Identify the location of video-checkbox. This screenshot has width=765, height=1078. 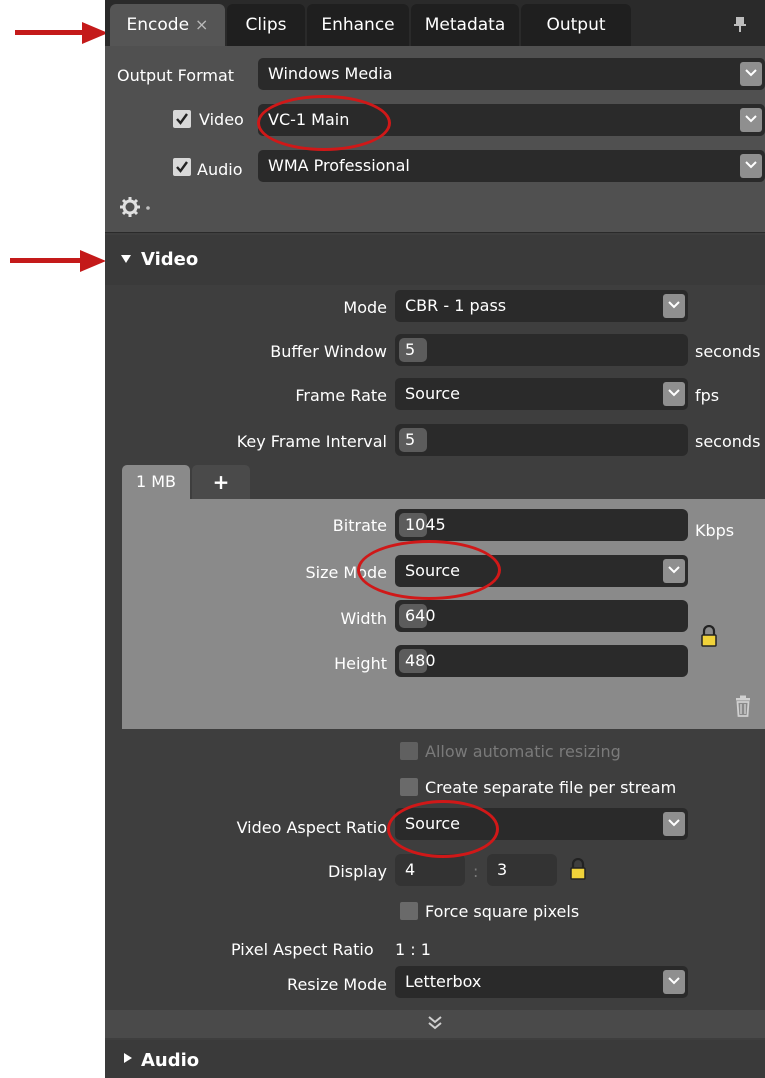
(182, 119).